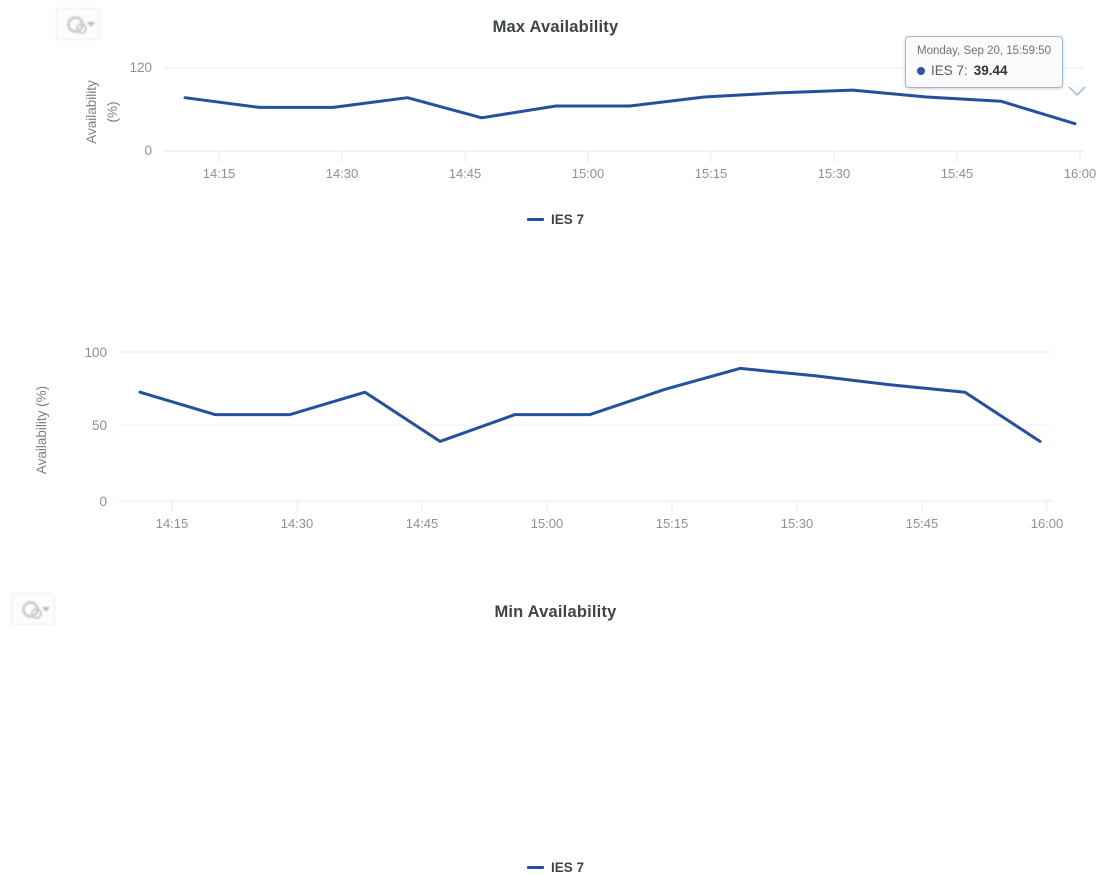 This screenshot has height=875, width=1111. What do you see at coordinates (99, 425) in the screenshot?
I see `ytick-label-min-1: 50` at bounding box center [99, 425].